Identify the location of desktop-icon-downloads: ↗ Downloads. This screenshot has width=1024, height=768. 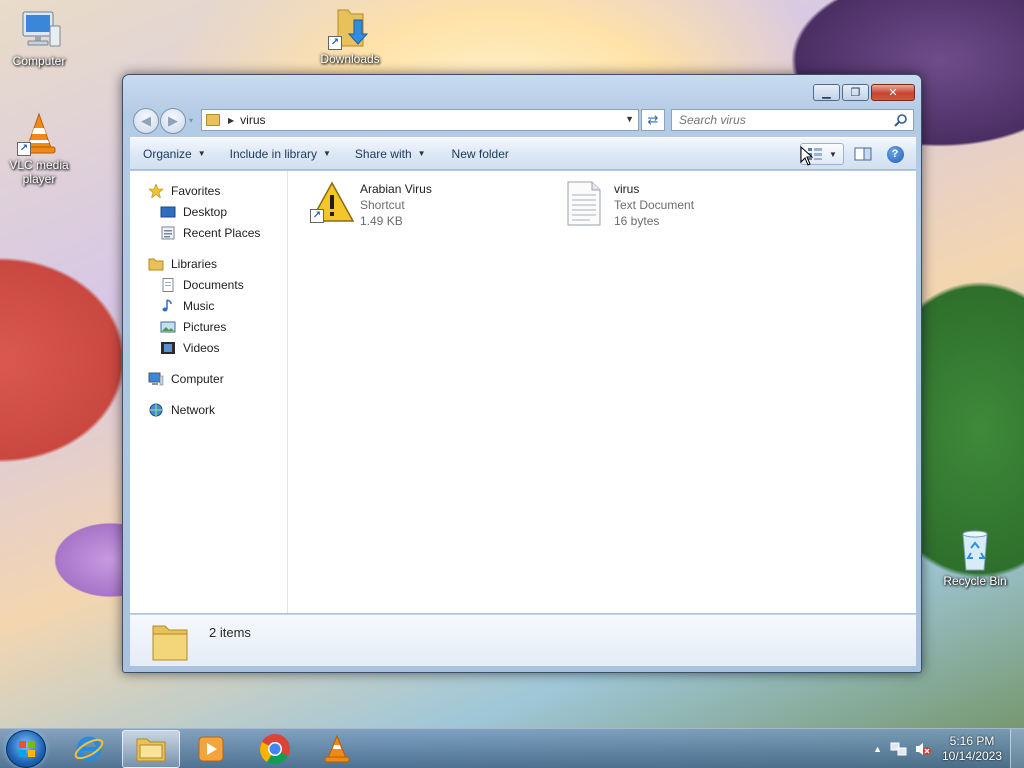
(350, 36).